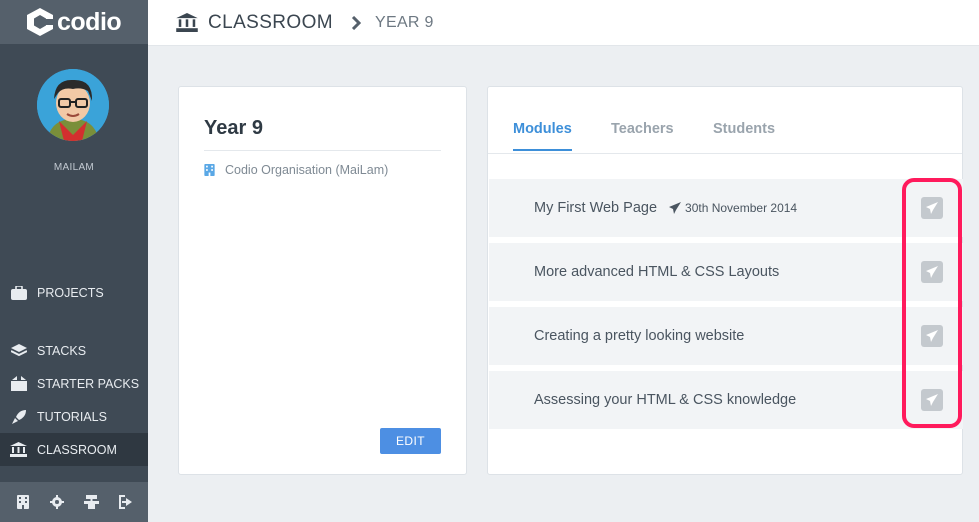 Image resolution: width=979 pixels, height=522 pixels. I want to click on sidebar-item-projects: PROJECTS, so click(74, 292).